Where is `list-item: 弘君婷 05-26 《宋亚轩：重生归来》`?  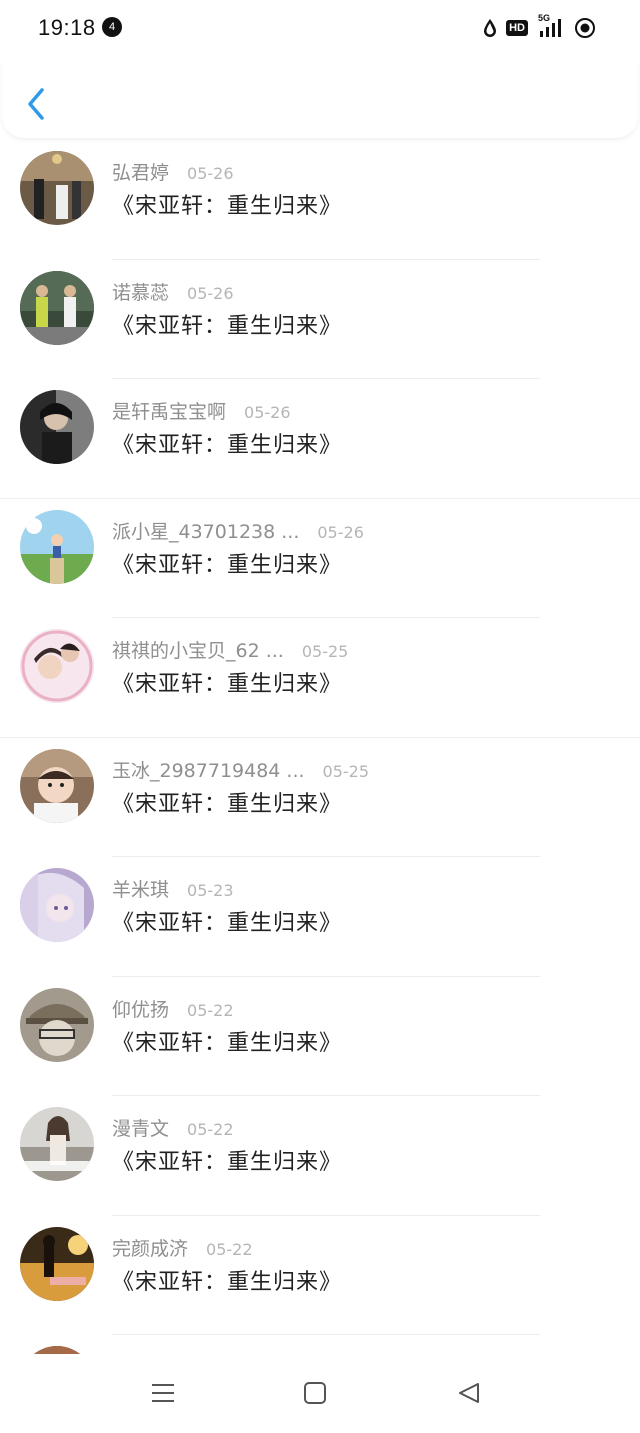
list-item: 弘君婷 05-26 《宋亚轩：重生归来》 is located at coordinates (320, 200).